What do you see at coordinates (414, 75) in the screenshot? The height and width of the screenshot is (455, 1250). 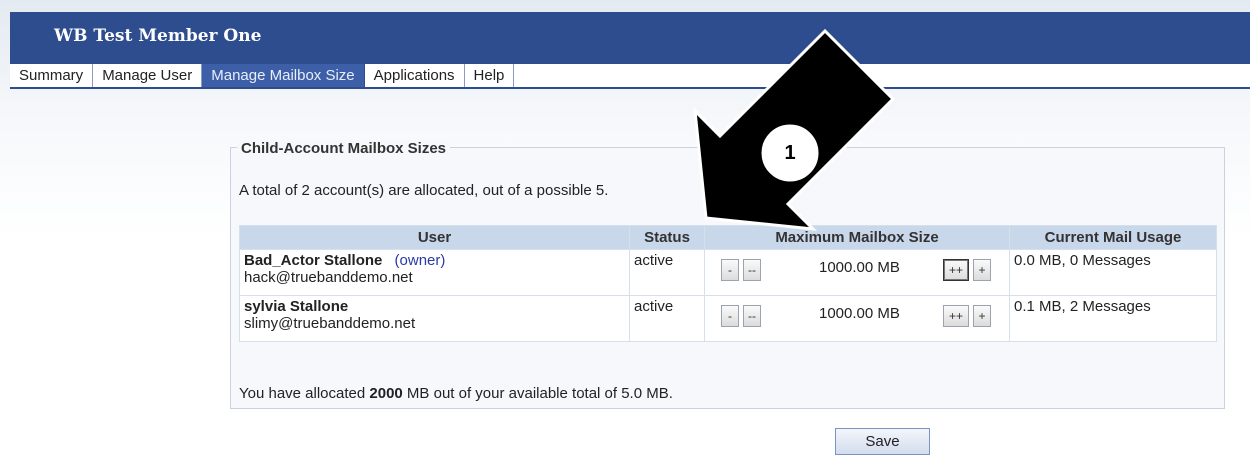 I see `tab-applications: Applications` at bounding box center [414, 75].